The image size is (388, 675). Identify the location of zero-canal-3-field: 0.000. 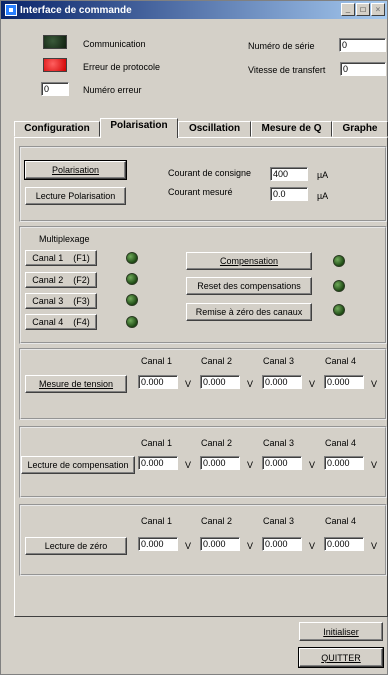
(282, 544).